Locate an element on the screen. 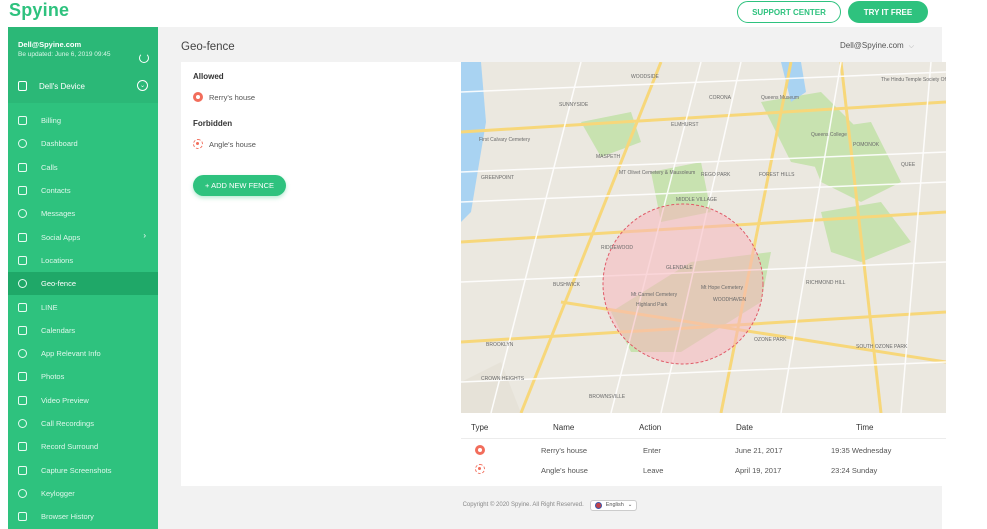 This screenshot has height=529, width=987. microphone-icon is located at coordinates (22, 423).